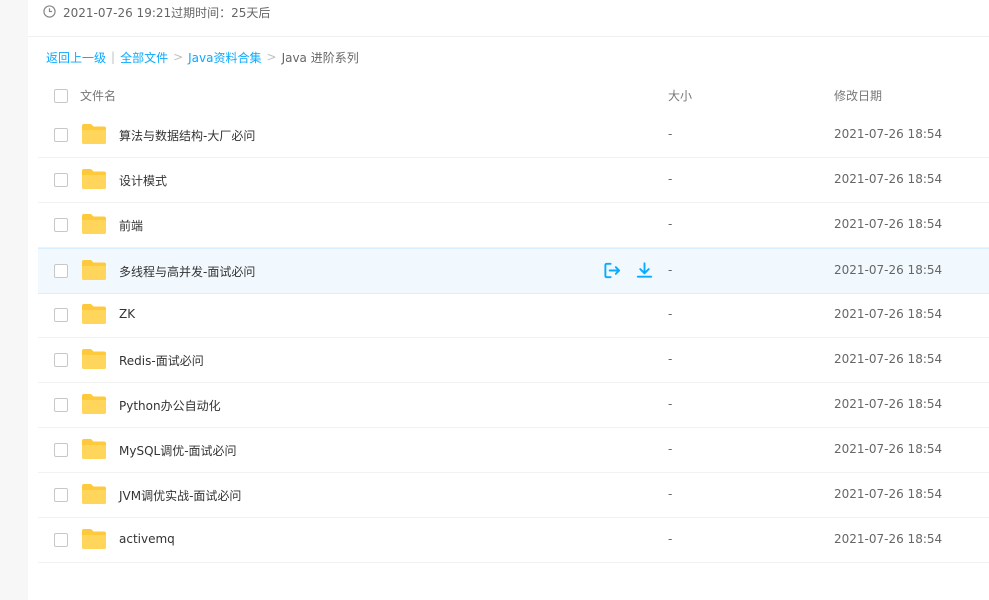 The image size is (989, 600). Describe the element at coordinates (76, 57) in the screenshot. I see `breadcrumb-back-link: 返回上一级` at that location.